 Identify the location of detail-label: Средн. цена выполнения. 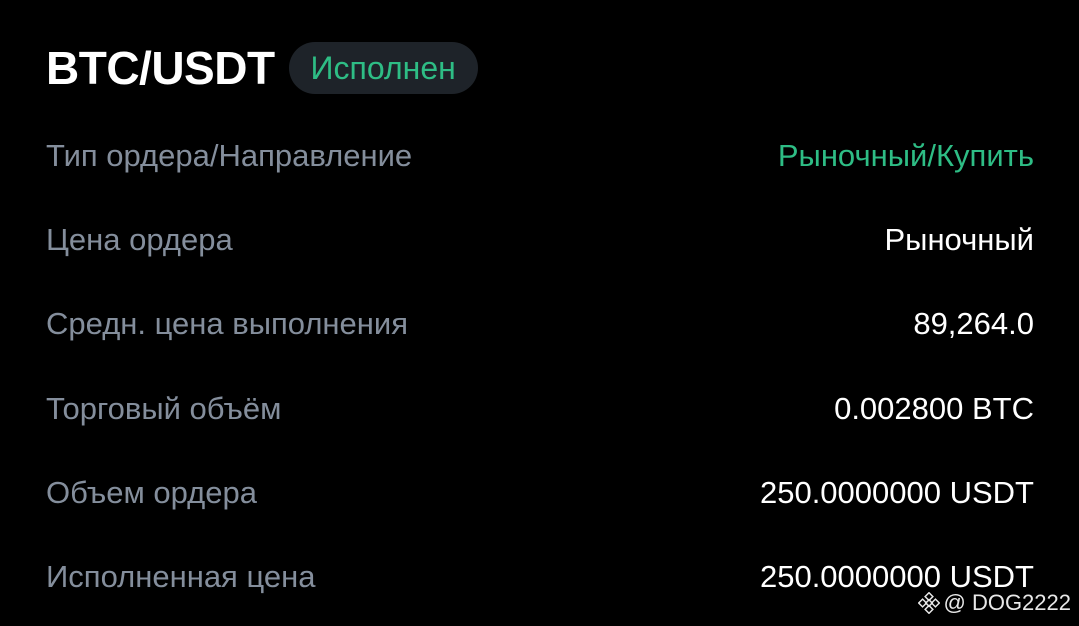
(227, 324).